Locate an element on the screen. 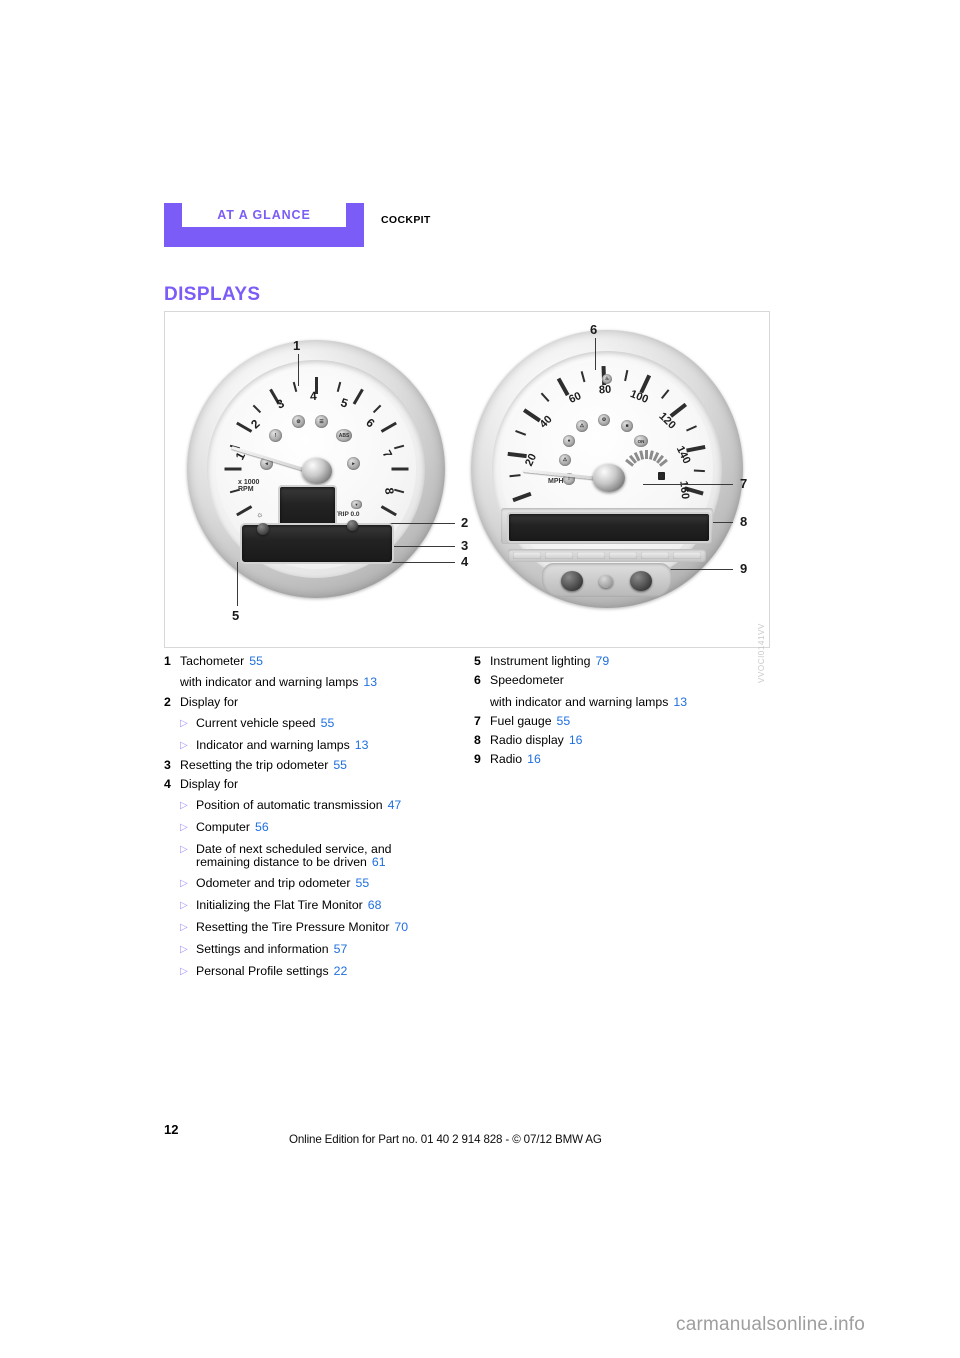 This screenshot has width=960, height=1358. legend-entry-head: 8 Radio display 16 is located at coordinates (624, 740).